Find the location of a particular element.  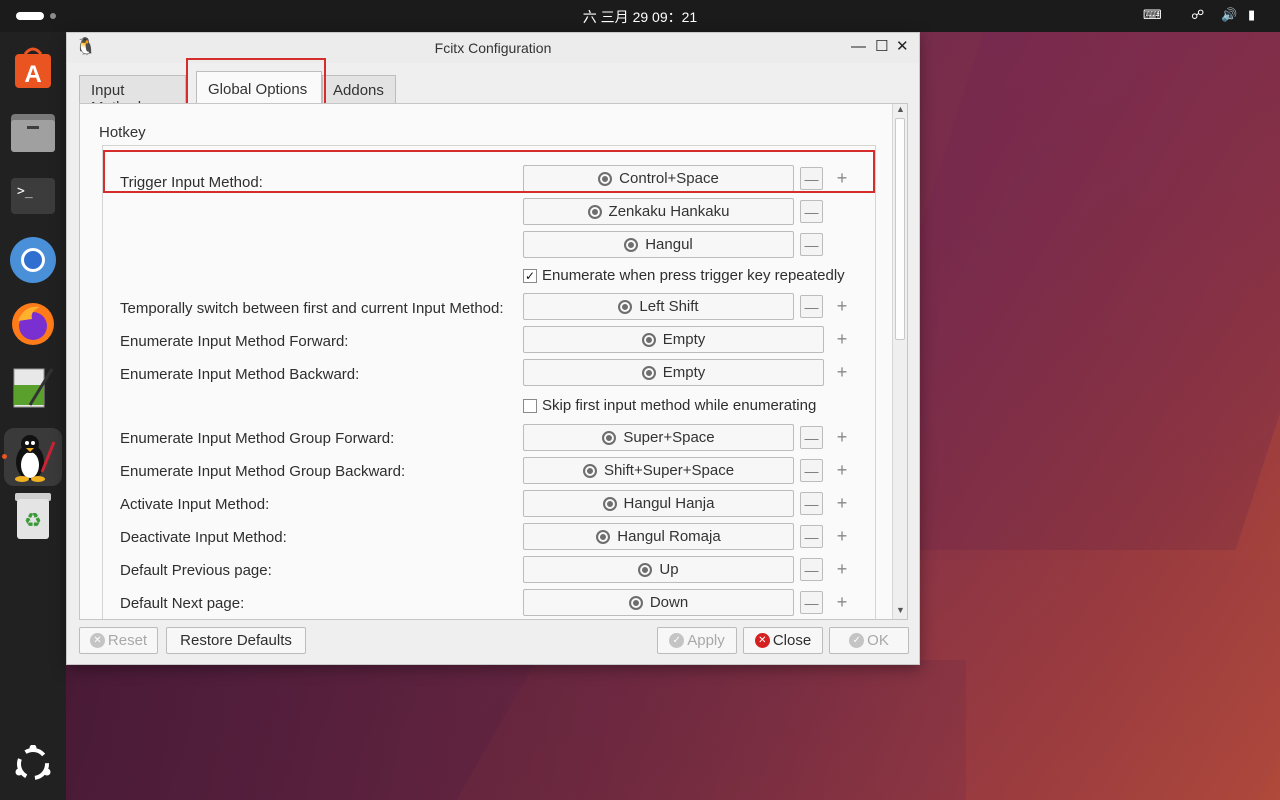

group-backward-key-button: Shift+Super+Space is located at coordinates (658, 470).